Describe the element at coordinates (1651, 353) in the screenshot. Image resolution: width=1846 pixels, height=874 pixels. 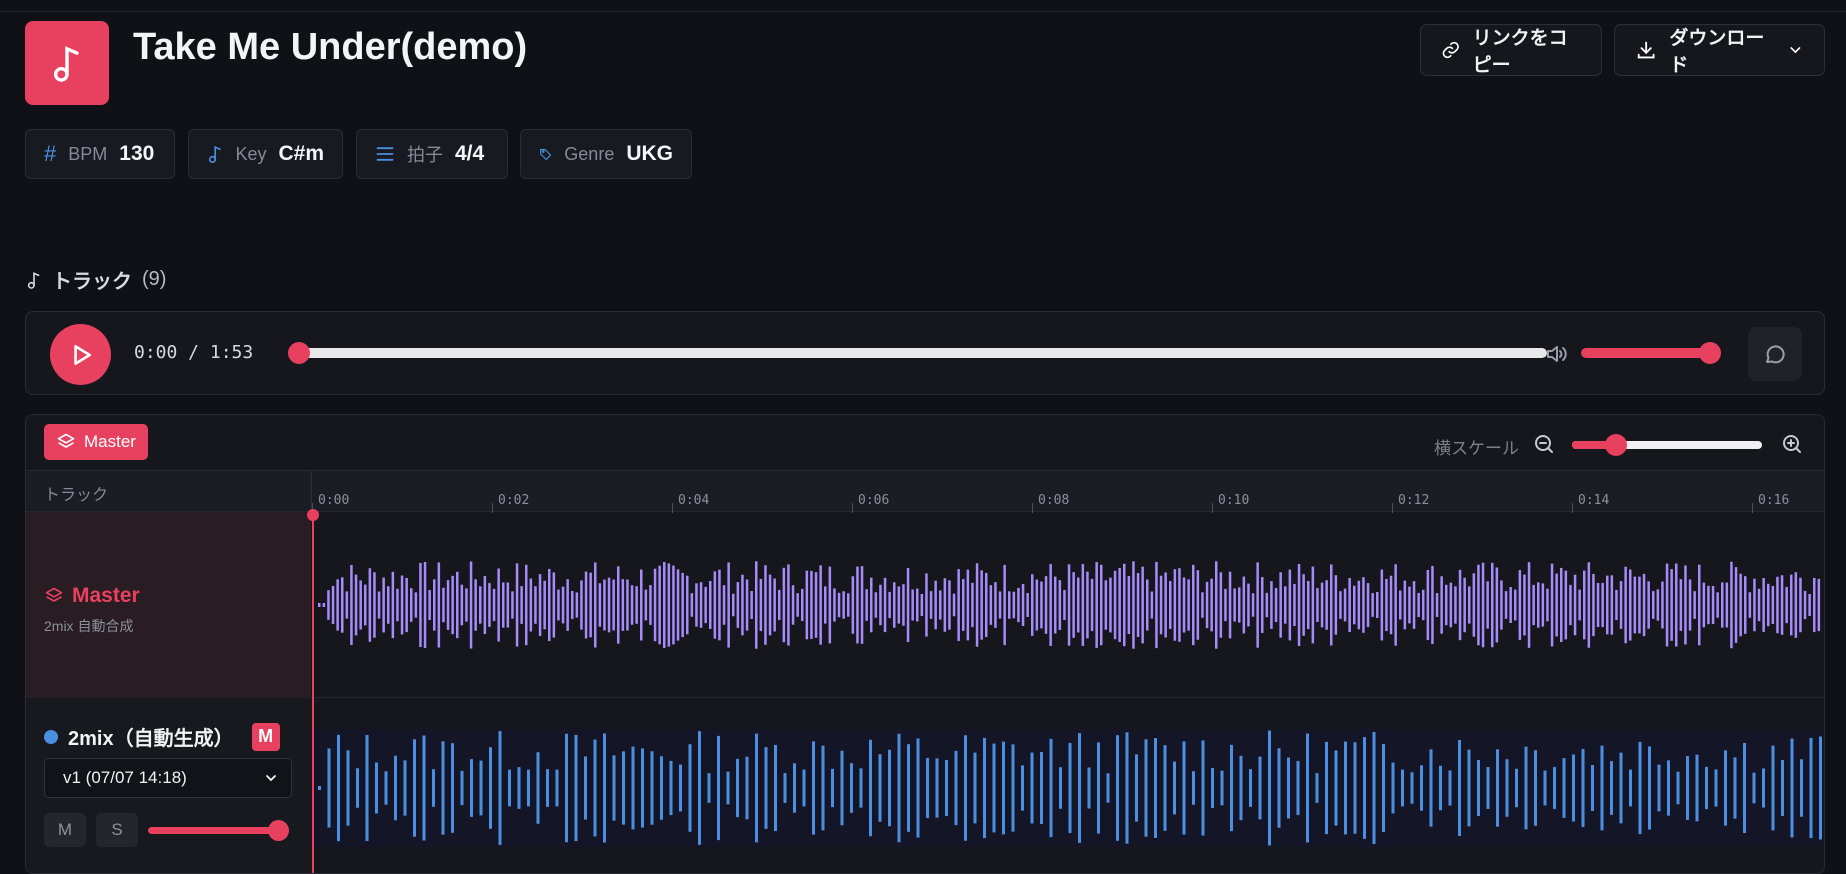
I see `volume-slider` at that location.